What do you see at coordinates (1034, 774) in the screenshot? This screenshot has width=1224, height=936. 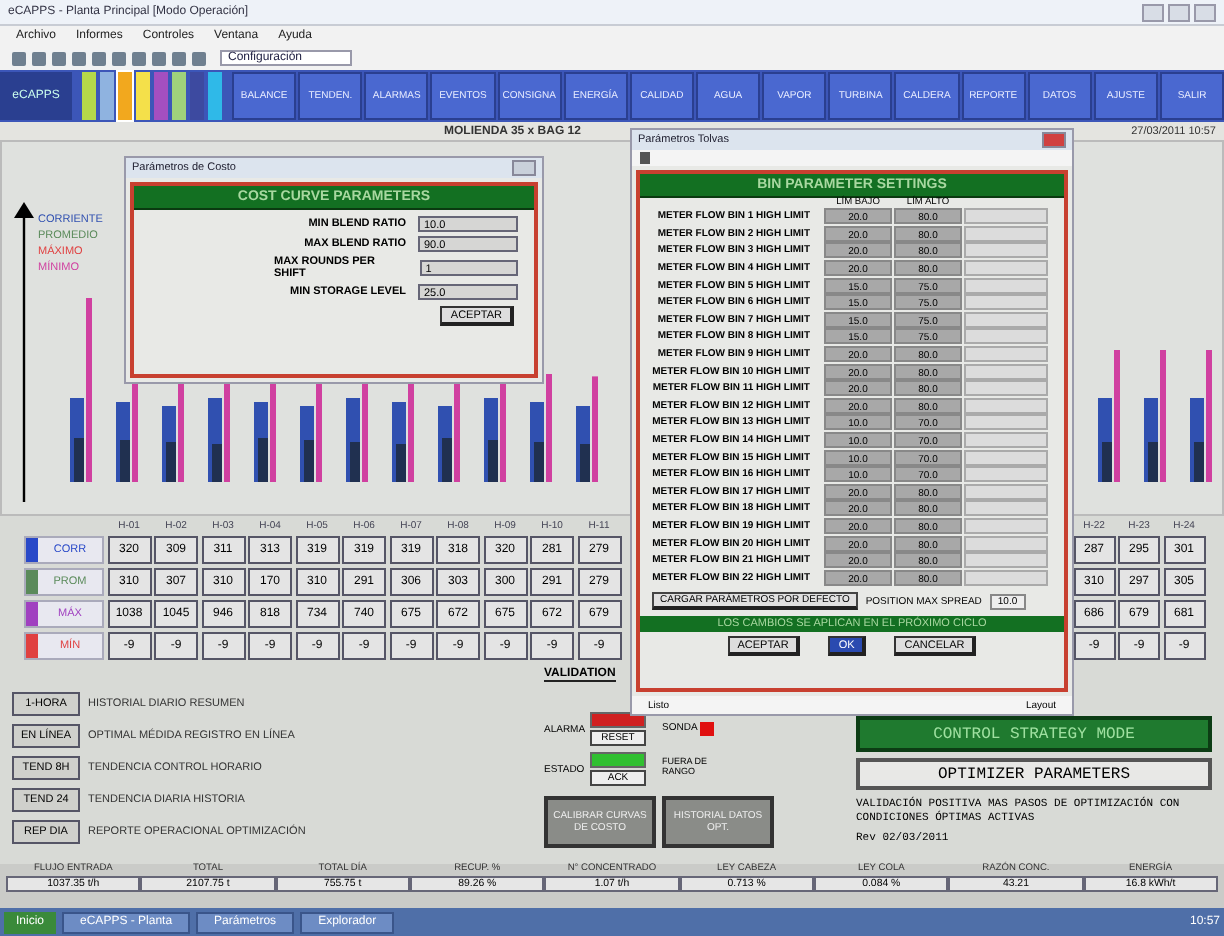 I see `optimizer-button: OPTIMIZER PARAMETERS` at bounding box center [1034, 774].